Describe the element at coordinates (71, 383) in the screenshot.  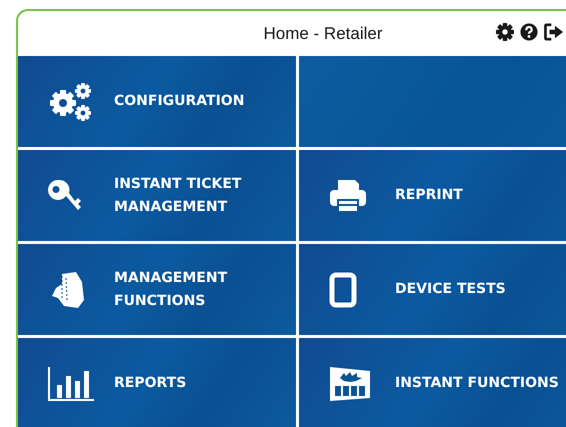
I see `bar-chart-icon` at that location.